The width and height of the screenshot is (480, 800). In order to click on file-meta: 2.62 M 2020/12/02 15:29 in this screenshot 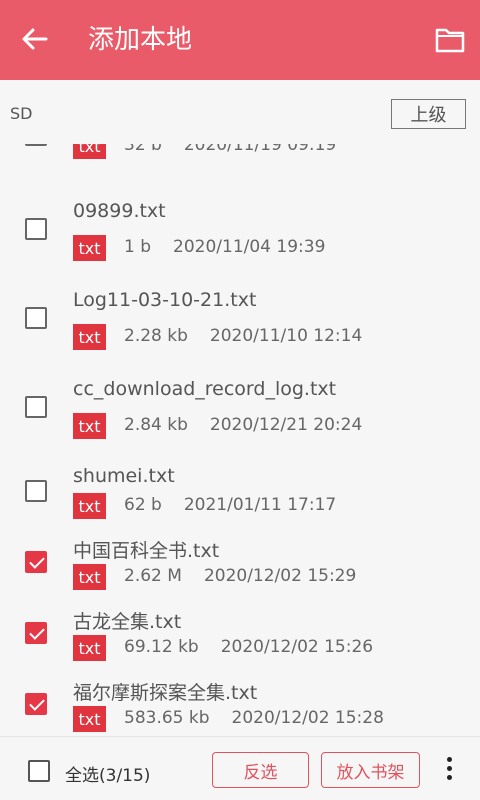, I will do `click(240, 576)`.